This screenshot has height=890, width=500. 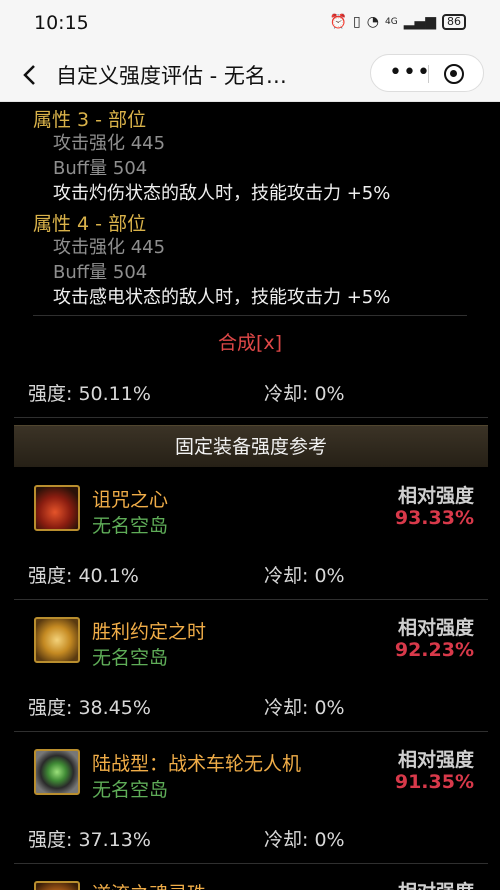 I want to click on summary-stats: 强度: 50.11% 冷却: 0%, so click(x=253, y=392).